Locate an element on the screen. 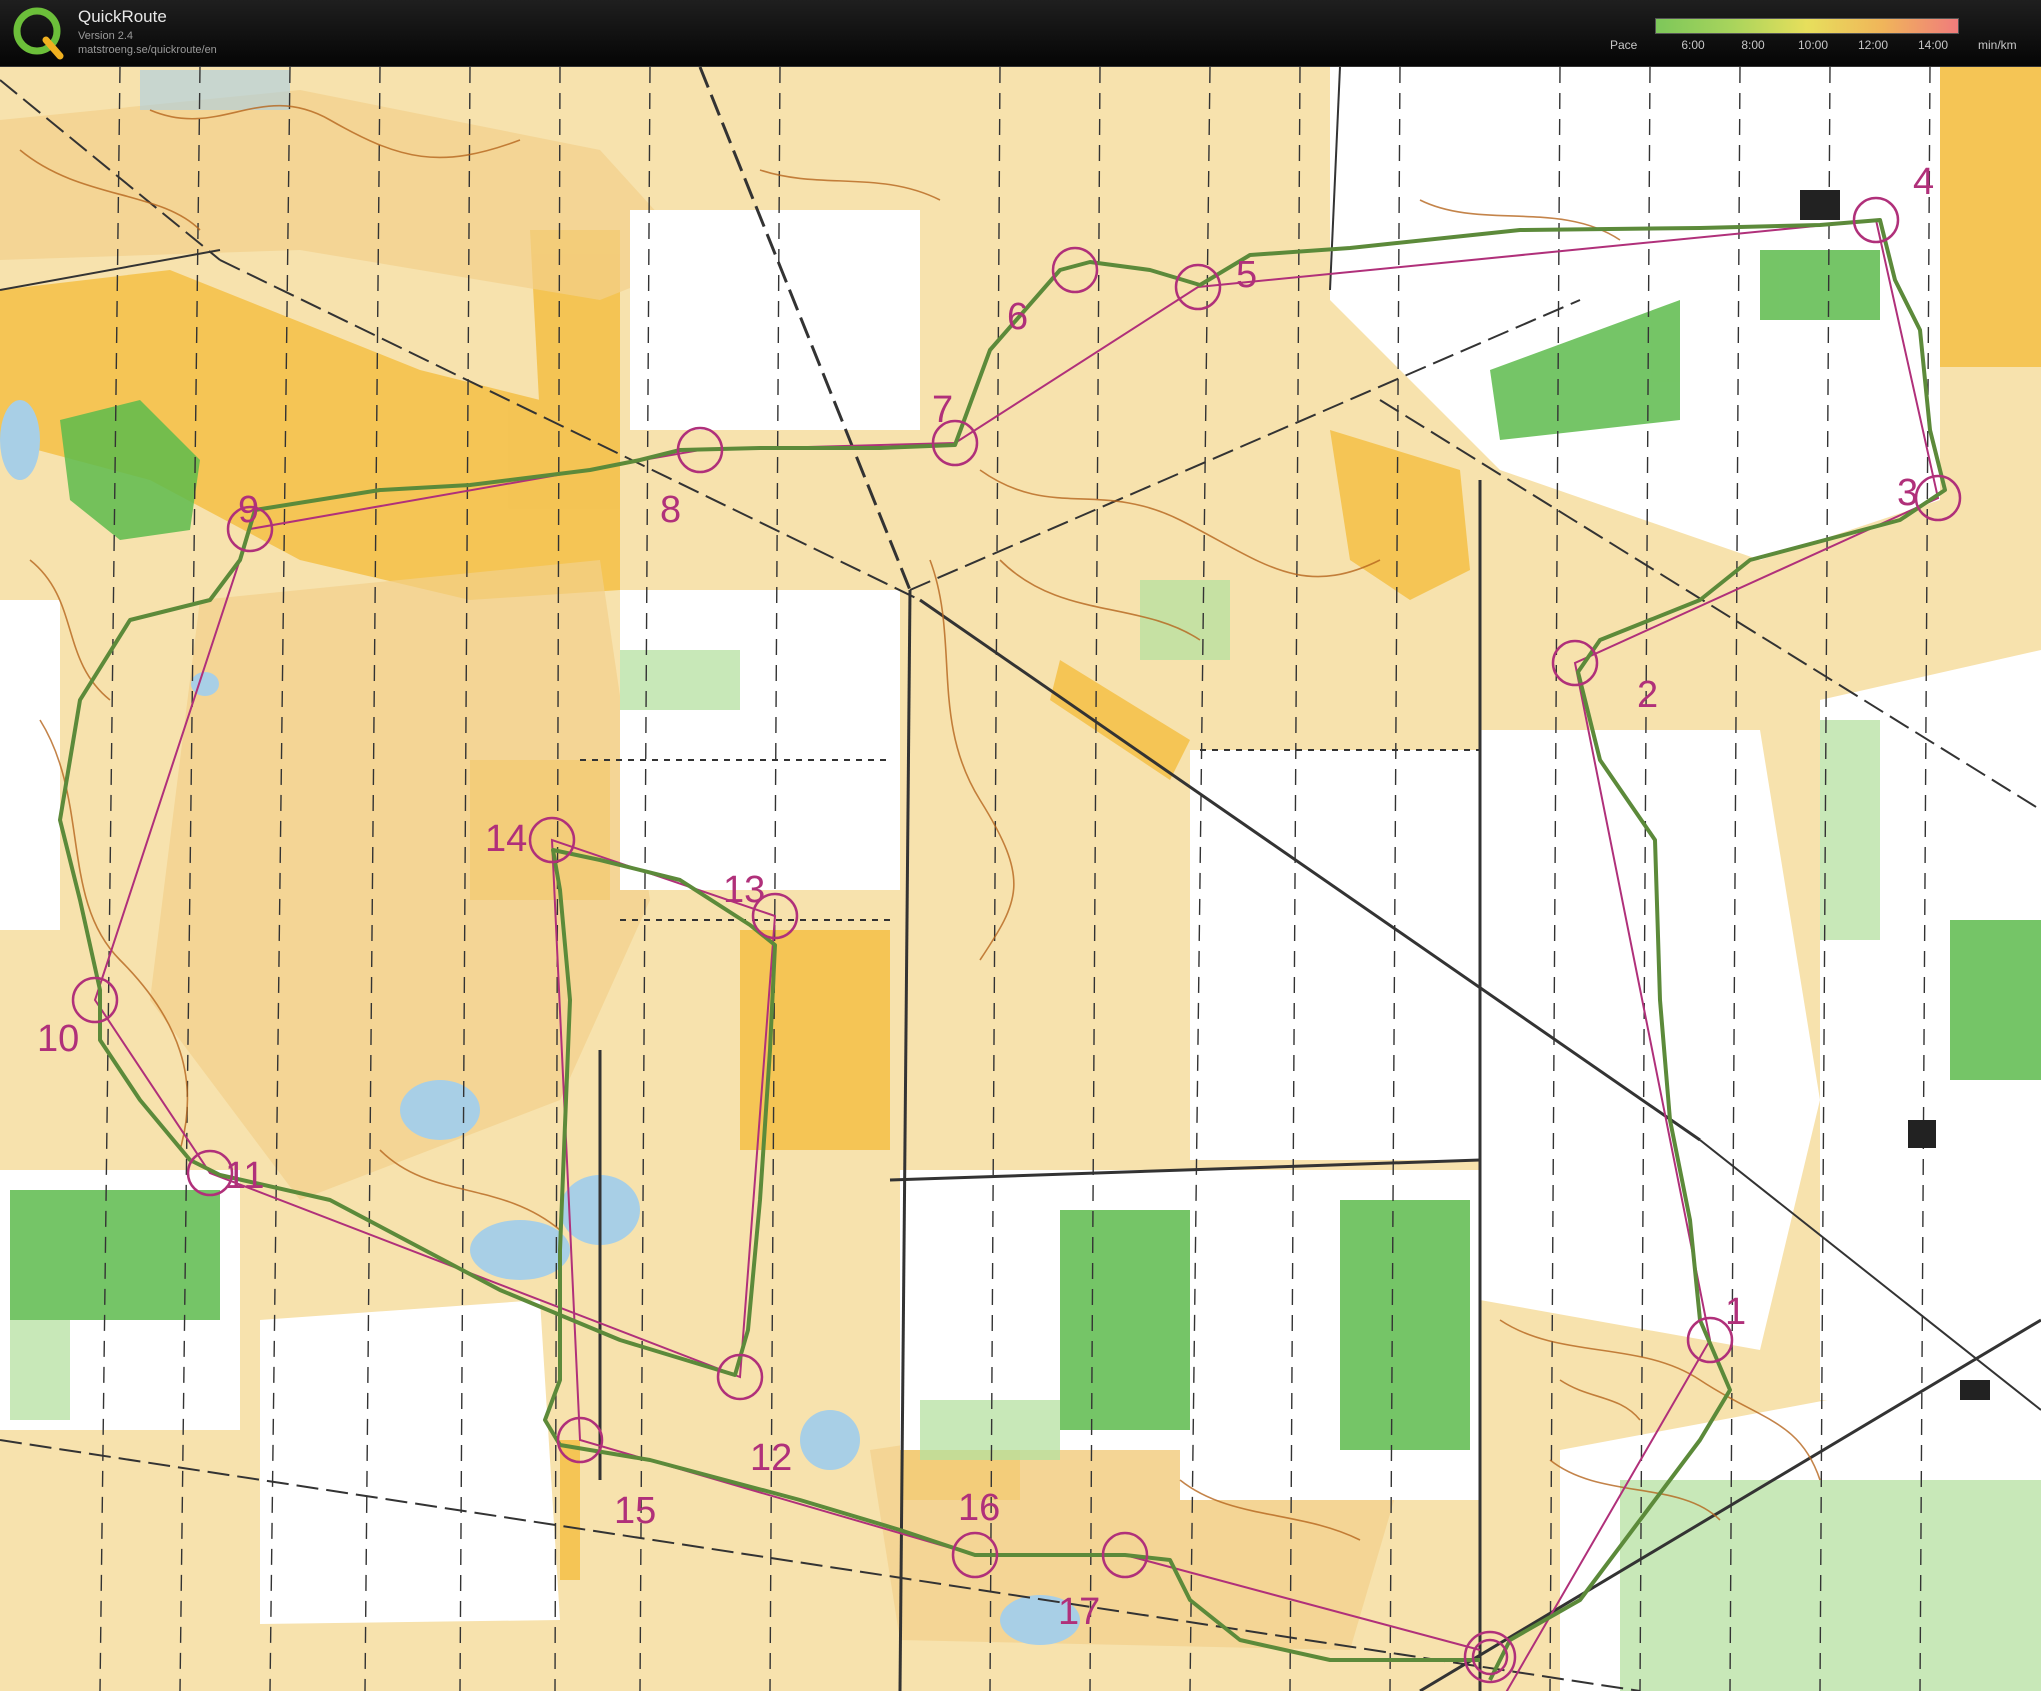  control-number-7: 7 is located at coordinates (942, 410).